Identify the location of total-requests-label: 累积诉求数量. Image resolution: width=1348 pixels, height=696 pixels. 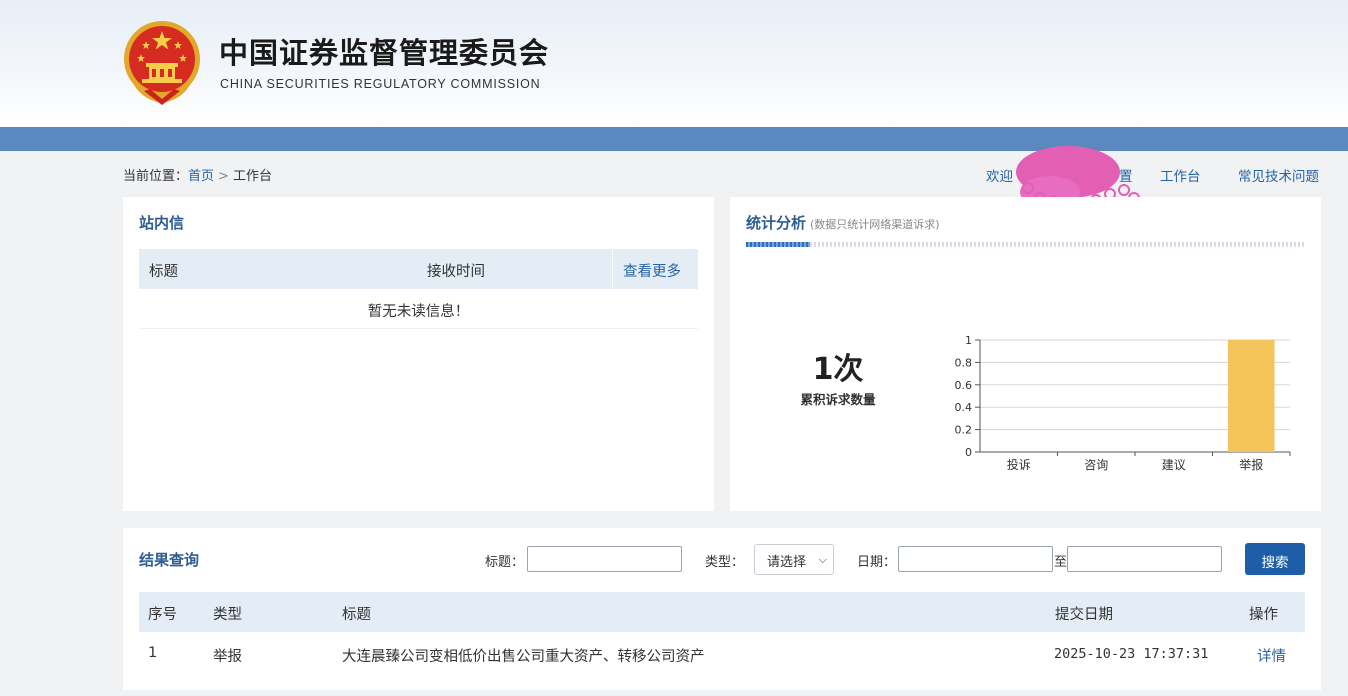
(838, 399).